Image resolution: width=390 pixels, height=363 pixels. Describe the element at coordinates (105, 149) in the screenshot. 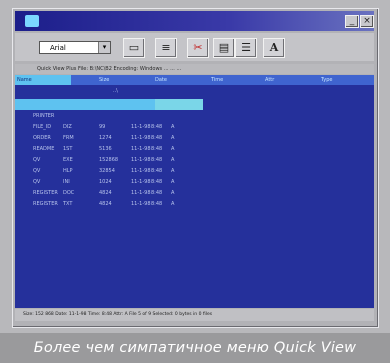

I see `file-size: 5136` at that location.